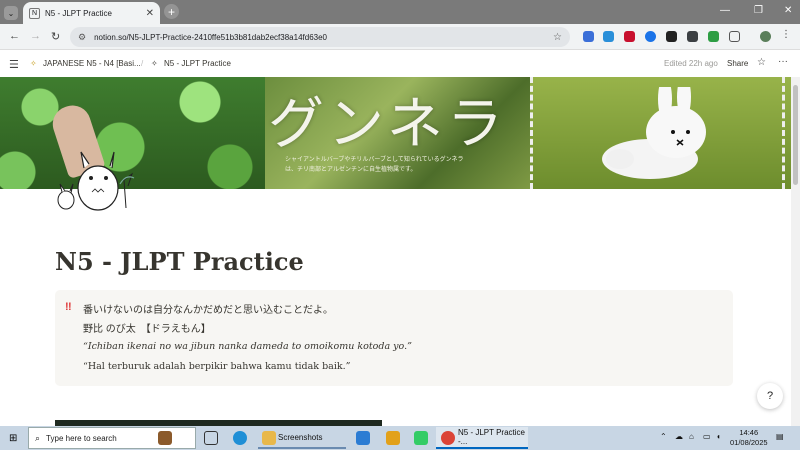  What do you see at coordinates (400, 12) in the screenshot?
I see `browser-tab-strip: ⌄ N N5 - JLPT Practice ✕ + — ❐ ✕` at bounding box center [400, 12].